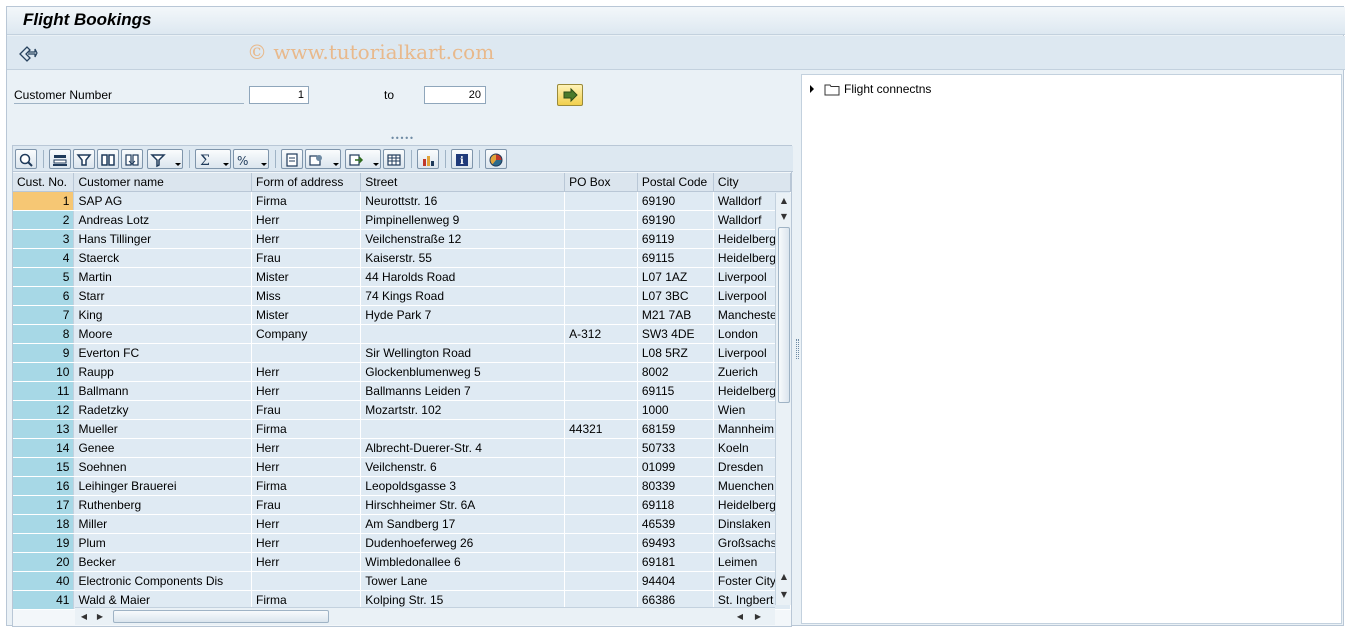  What do you see at coordinates (402, 562) in the screenshot?
I see `table-row: 20 Becker Herr Wimbledonallee 6 69181 Leimen` at bounding box center [402, 562].